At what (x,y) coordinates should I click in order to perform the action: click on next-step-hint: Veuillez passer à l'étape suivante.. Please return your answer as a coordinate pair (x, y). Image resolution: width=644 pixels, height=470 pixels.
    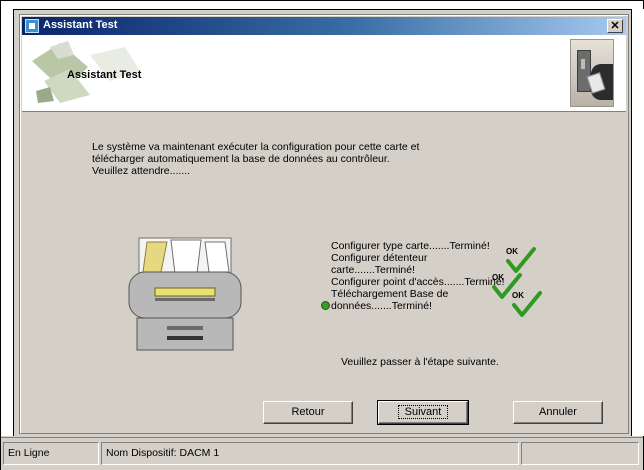
    Looking at the image, I should click on (420, 362).